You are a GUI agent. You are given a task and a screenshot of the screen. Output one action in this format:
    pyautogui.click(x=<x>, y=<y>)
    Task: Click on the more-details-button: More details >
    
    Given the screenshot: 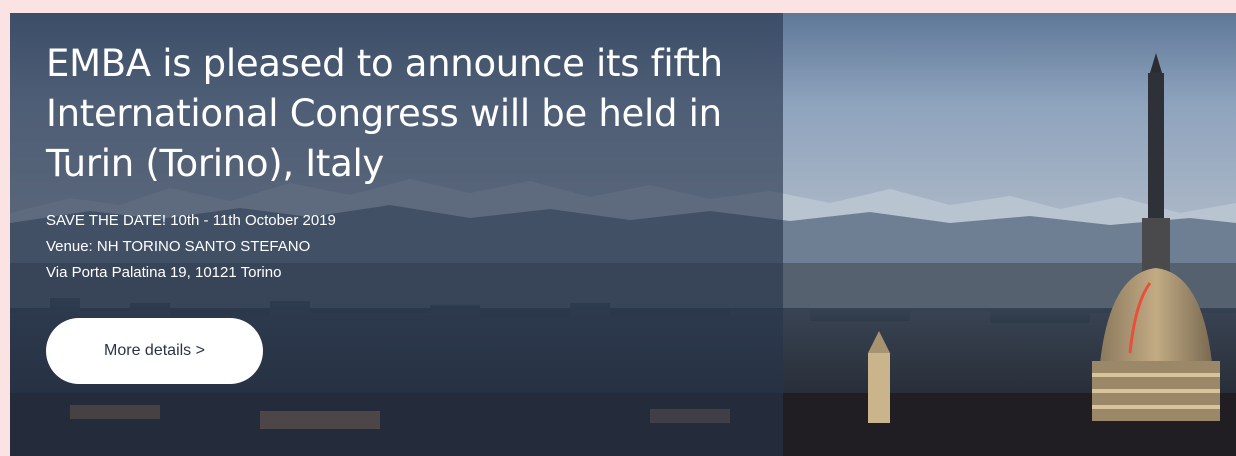 What is the action you would take?
    pyautogui.click(x=154, y=351)
    